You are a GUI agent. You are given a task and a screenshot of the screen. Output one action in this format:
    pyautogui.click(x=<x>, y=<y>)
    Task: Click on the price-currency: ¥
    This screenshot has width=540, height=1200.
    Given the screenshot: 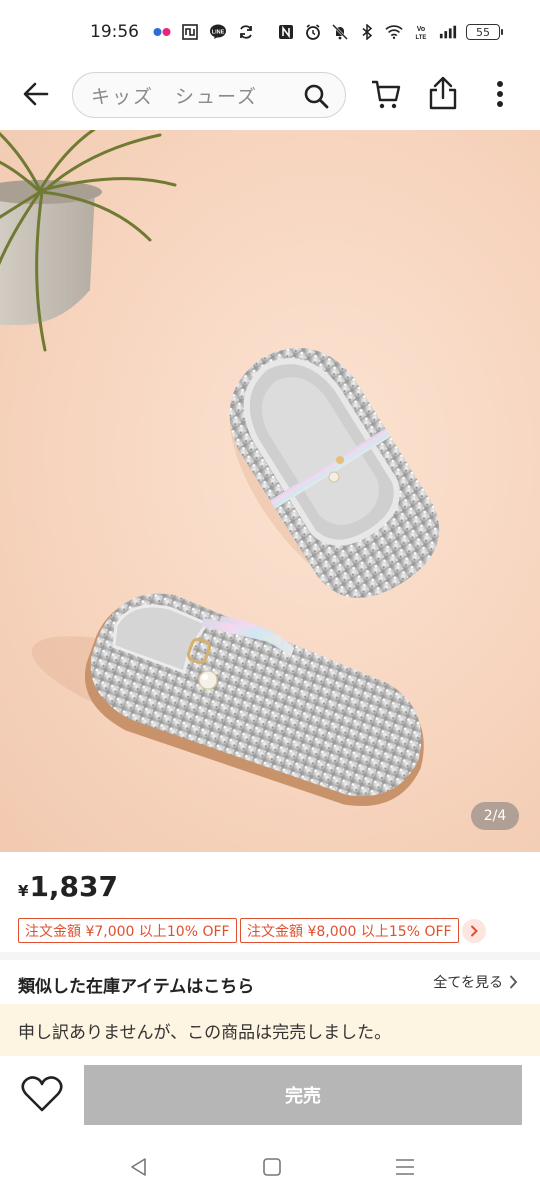 What is the action you would take?
    pyautogui.click(x=23, y=891)
    